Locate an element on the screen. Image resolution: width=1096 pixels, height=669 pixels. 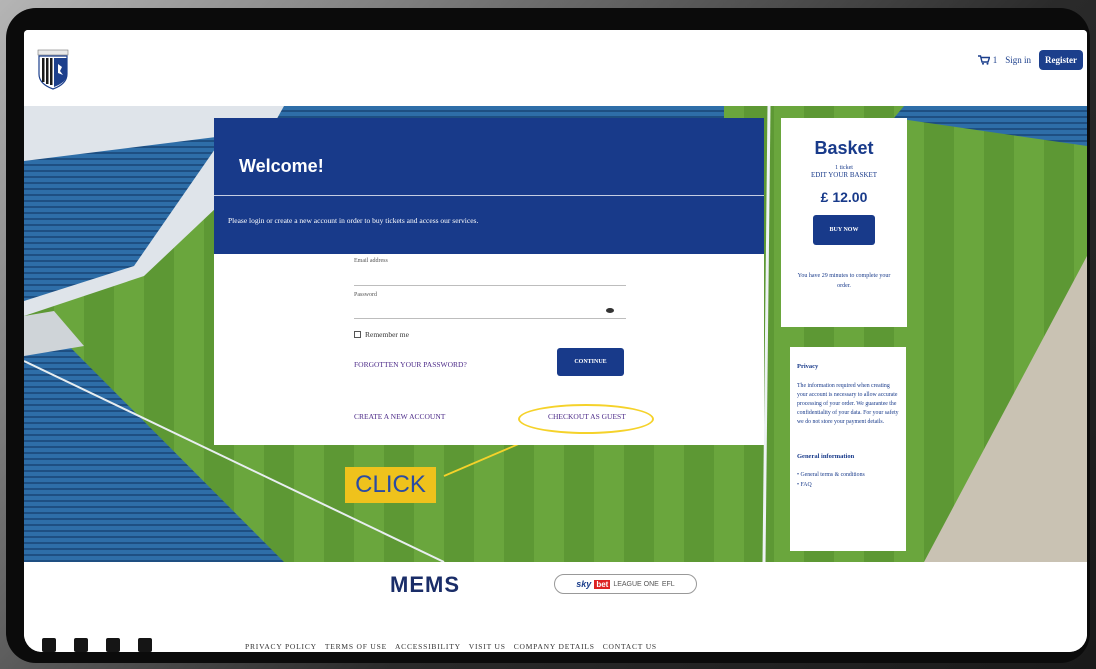
remember-checkbox is located at coordinates (357, 334).